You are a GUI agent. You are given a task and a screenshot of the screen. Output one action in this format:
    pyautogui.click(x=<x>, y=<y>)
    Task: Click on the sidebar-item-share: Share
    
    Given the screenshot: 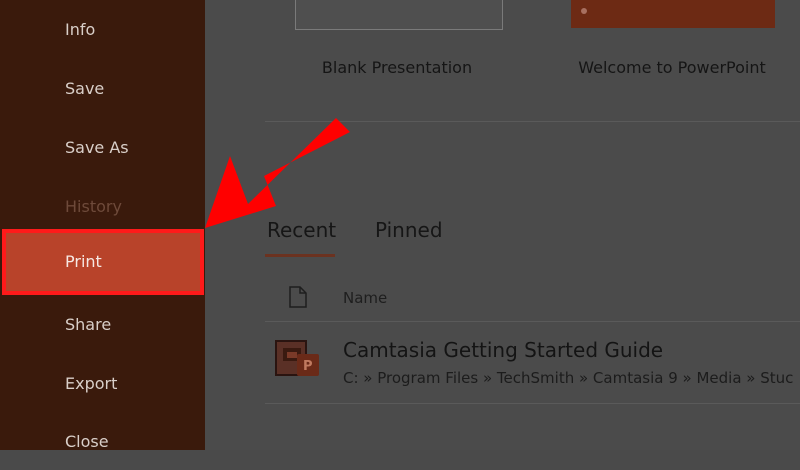 What is the action you would take?
    pyautogui.click(x=102, y=325)
    